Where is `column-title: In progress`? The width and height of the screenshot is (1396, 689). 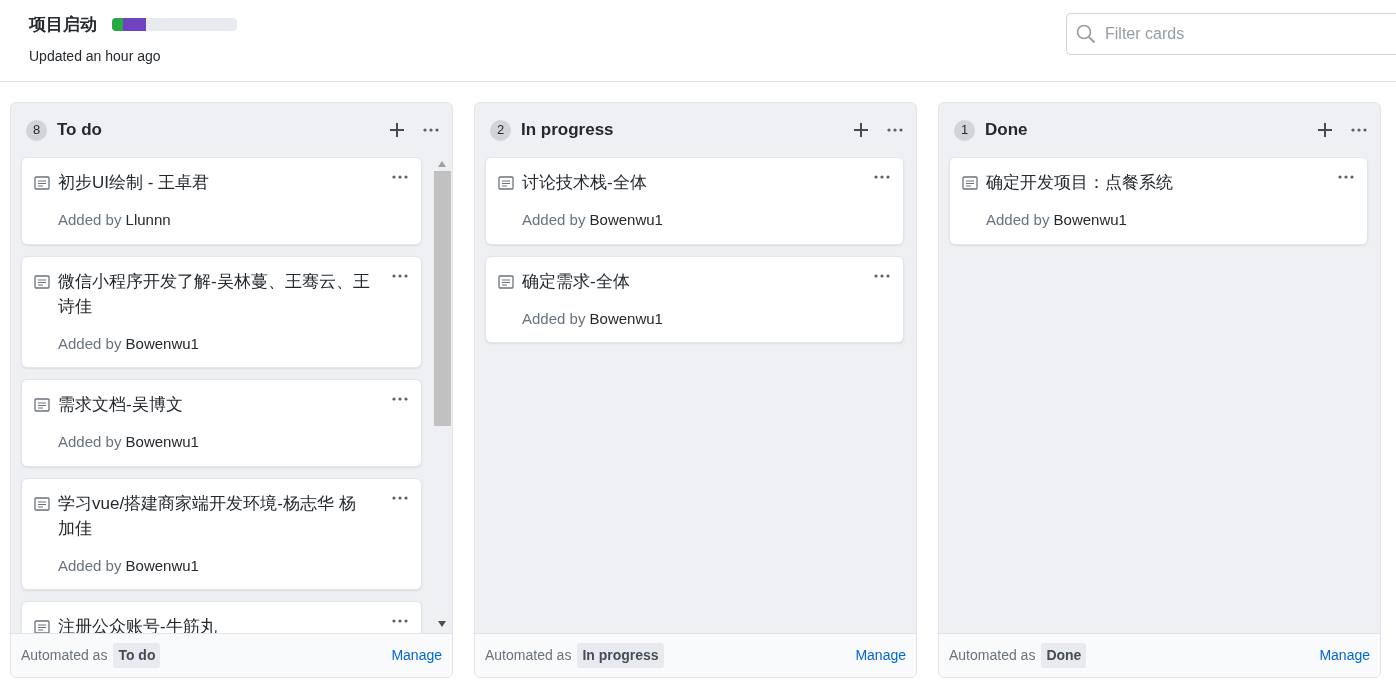 column-title: In progress is located at coordinates (567, 130).